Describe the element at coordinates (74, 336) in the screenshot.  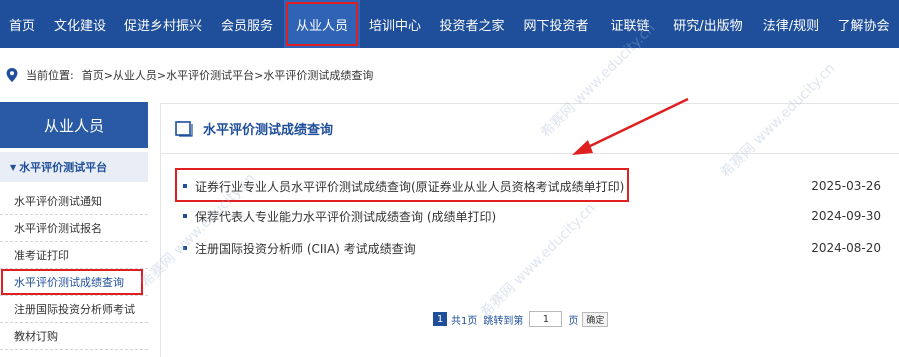
I see `sidebar-item-textbook-order: 教材订购` at that location.